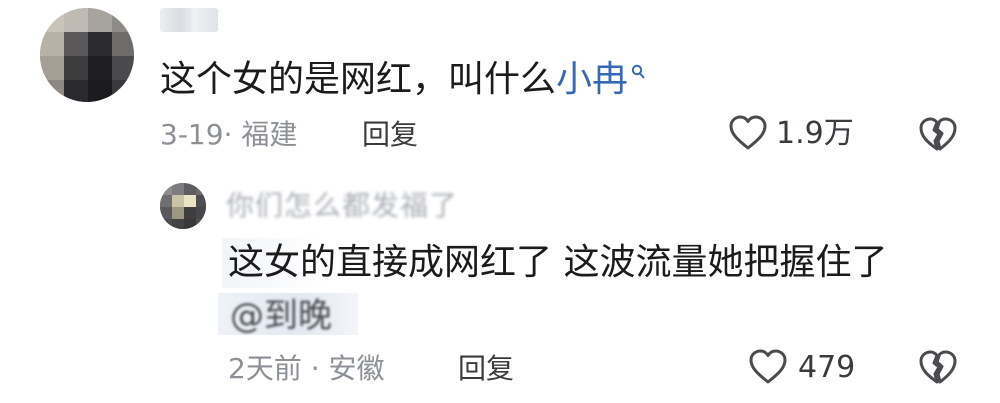 The image size is (1000, 403). I want to click on commenter-avatar, so click(87, 55).